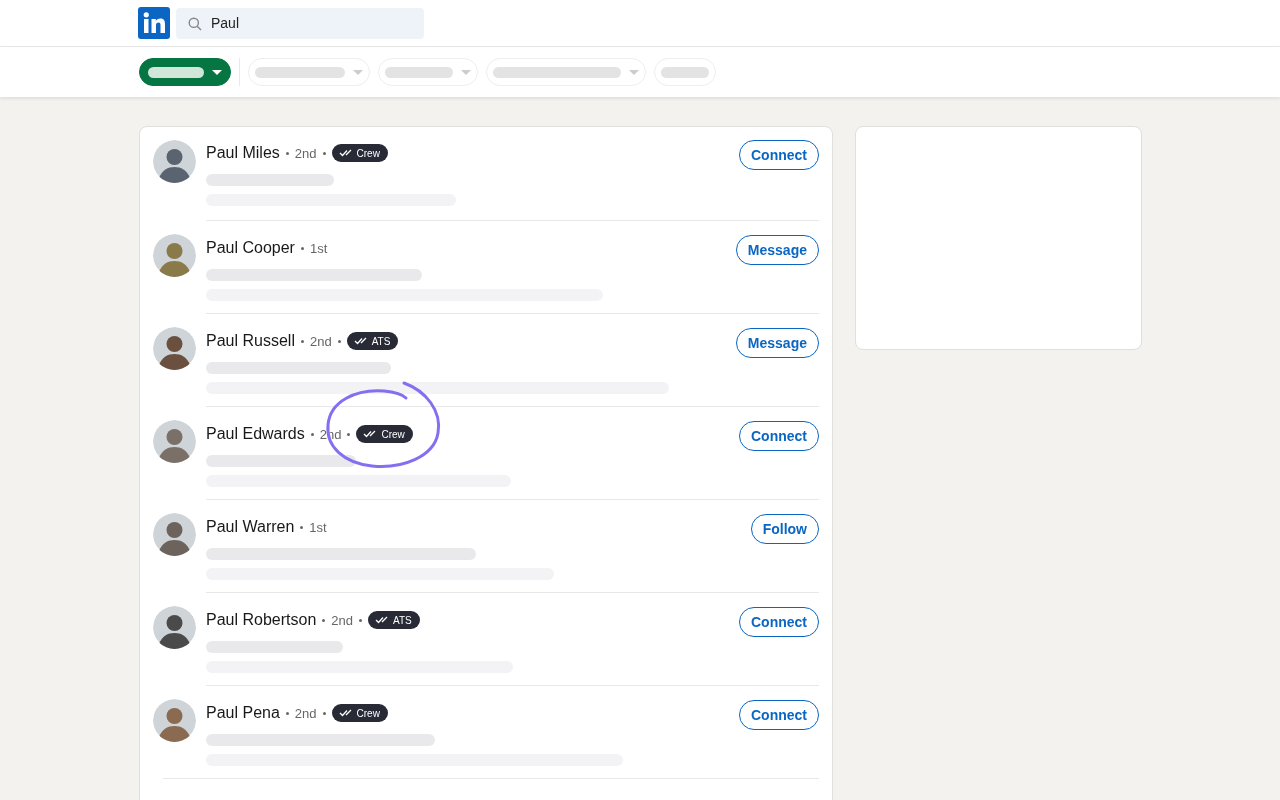 This screenshot has width=1280, height=800. Describe the element at coordinates (243, 713) in the screenshot. I see `person-name: Paul Pena` at that location.